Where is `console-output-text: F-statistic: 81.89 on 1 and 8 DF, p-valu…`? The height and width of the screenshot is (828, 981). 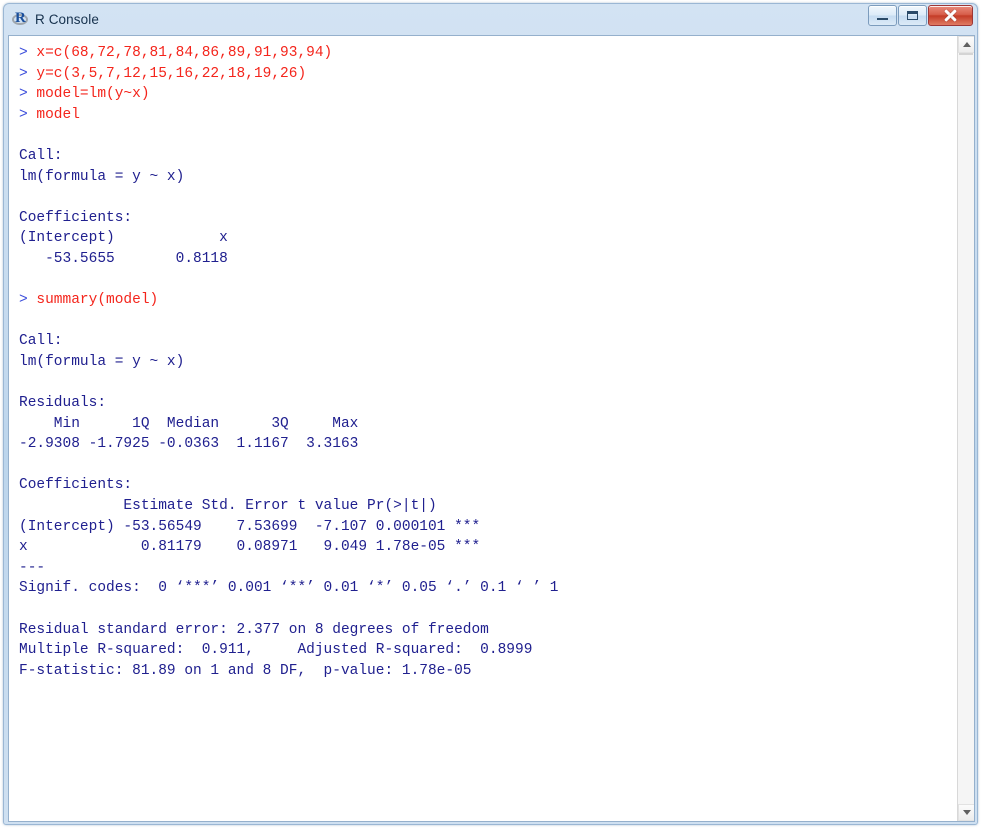
console-output-text: F-statistic: 81.89 on 1 and 8 DF, p-valu… is located at coordinates (245, 670).